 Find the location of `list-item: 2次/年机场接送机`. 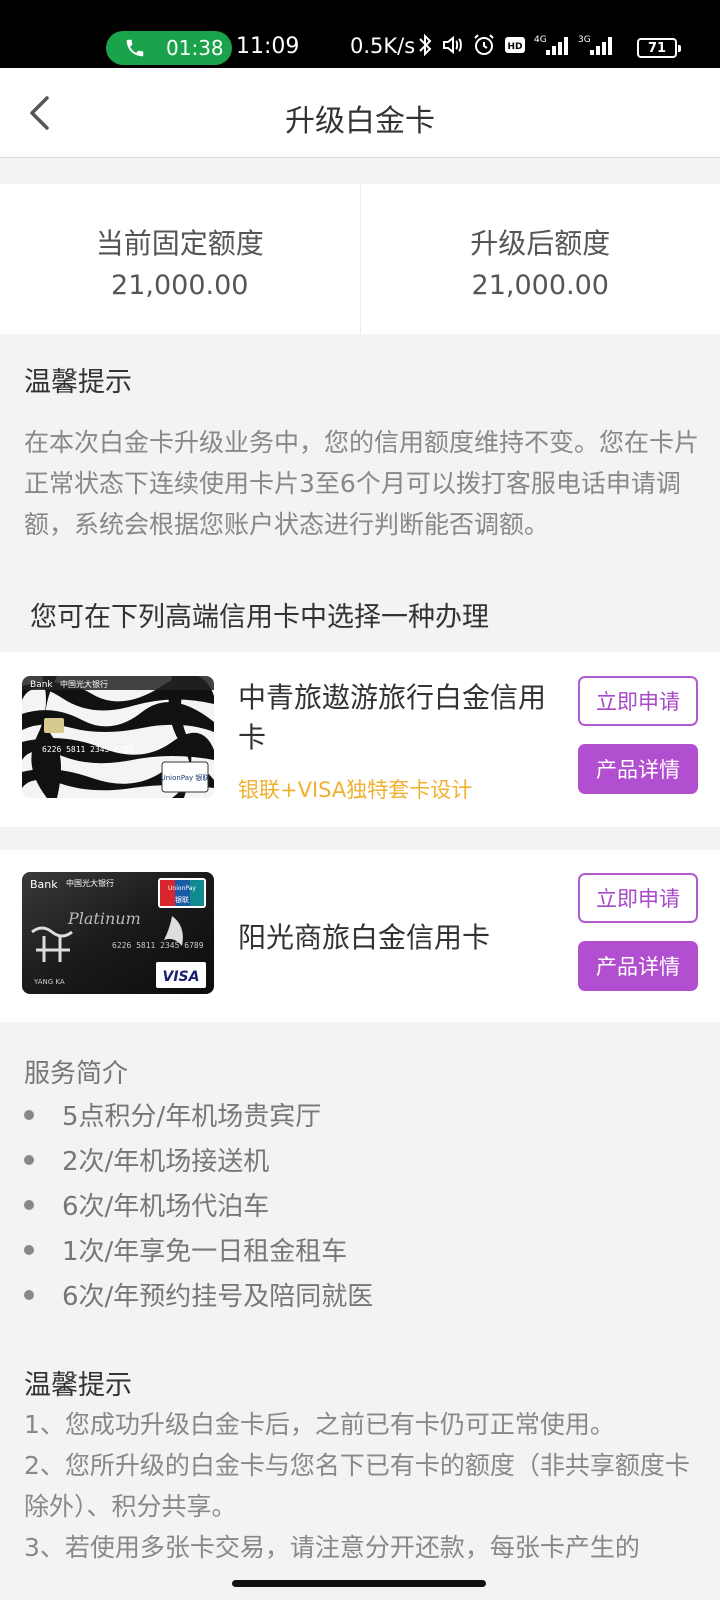

list-item: 2次/年机场接送机 is located at coordinates (198, 1159).